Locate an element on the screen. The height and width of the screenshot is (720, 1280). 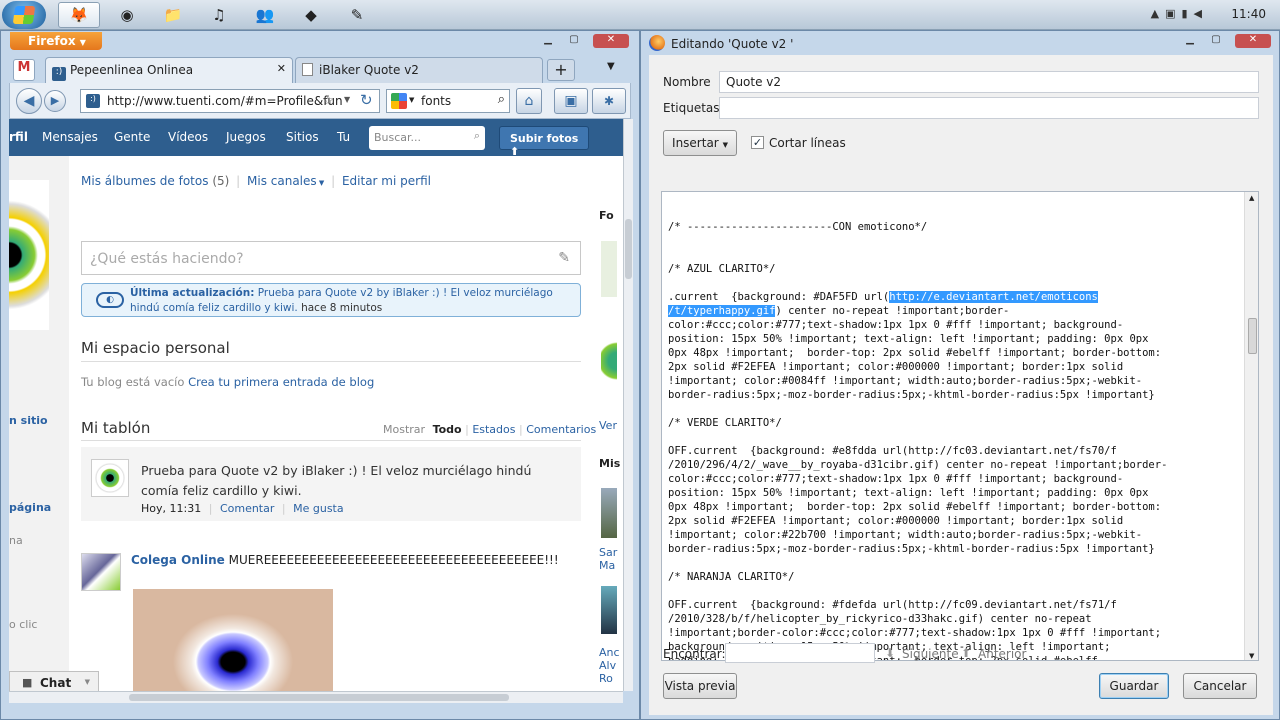
filter-comments: Comentarios is located at coordinates (561, 429).